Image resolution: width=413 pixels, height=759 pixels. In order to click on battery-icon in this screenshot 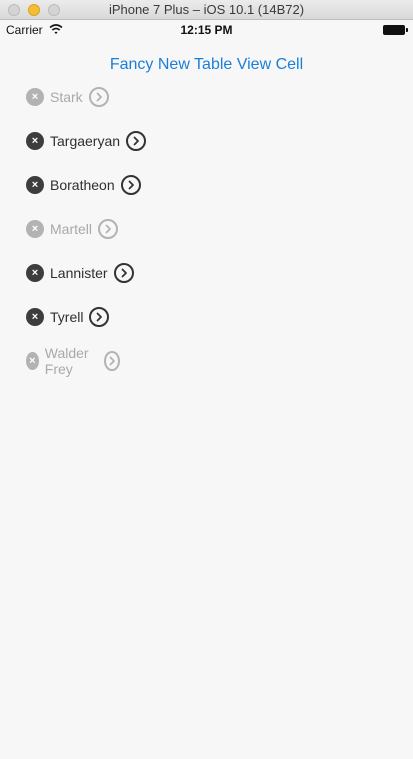, I will do `click(395, 30)`.